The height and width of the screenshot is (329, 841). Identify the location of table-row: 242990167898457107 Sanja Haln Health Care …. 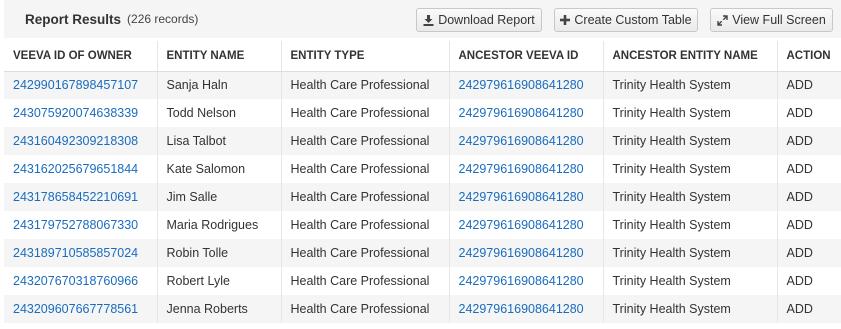
(422, 85).